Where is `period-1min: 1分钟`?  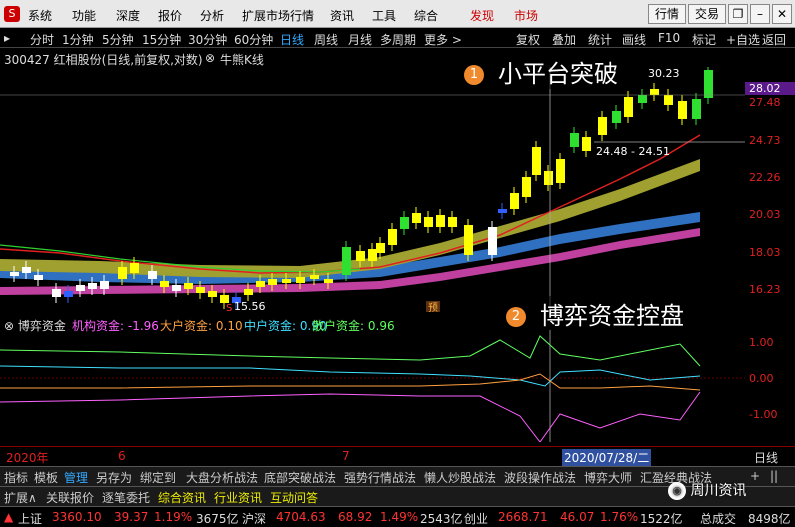 period-1min: 1分钟 is located at coordinates (78, 39).